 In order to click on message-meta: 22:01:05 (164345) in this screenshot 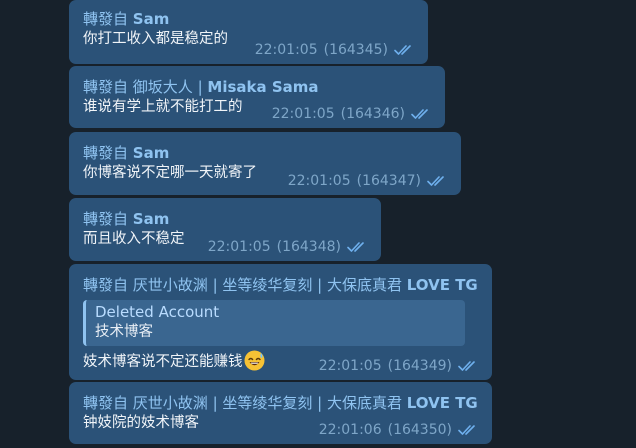, I will do `click(334, 50)`.